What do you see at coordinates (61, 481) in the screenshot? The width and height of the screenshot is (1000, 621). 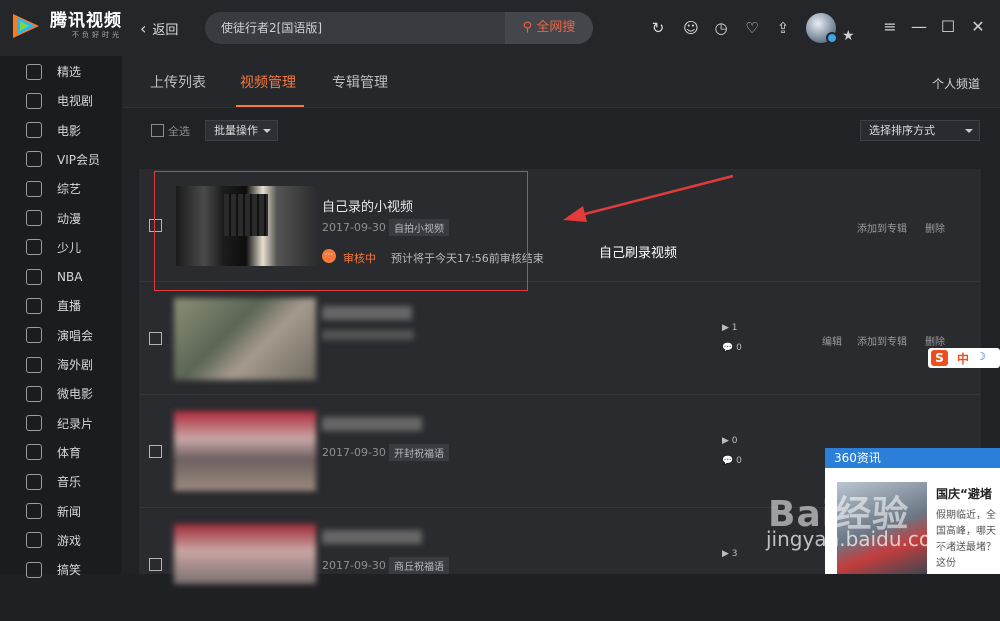 I see `sidebar-item: 音乐` at bounding box center [61, 481].